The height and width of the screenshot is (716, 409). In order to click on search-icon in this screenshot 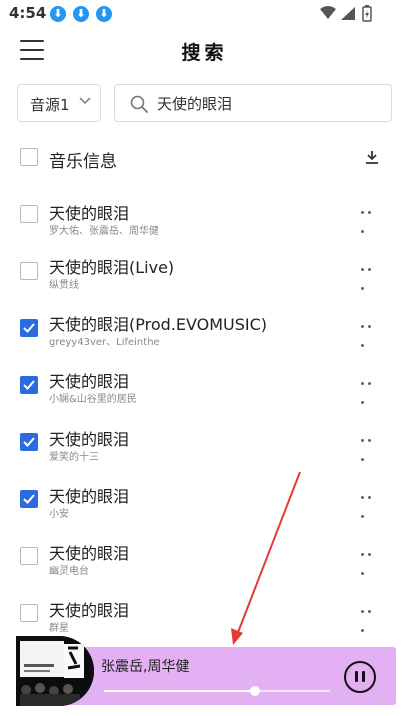, I will do `click(139, 104)`.